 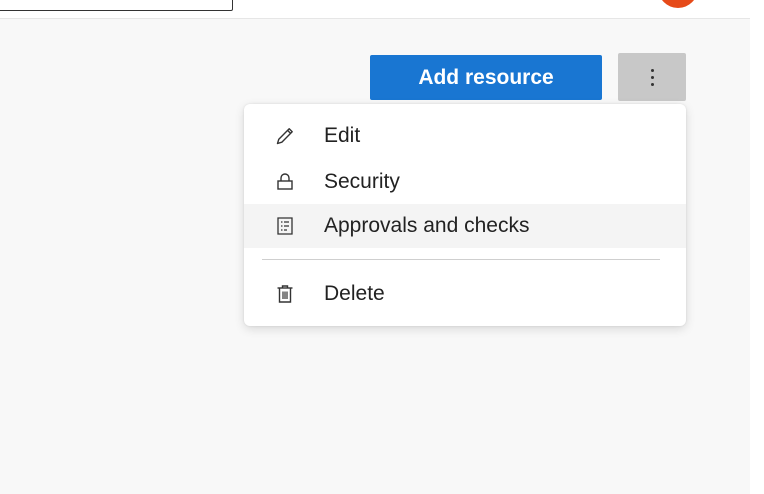 I want to click on menu-item-edit: Edit, so click(x=465, y=136).